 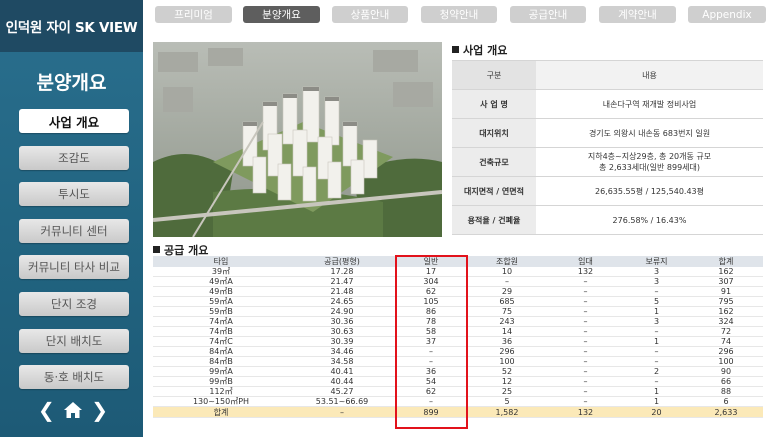 What do you see at coordinates (221, 372) in the screenshot?
I see `supply-cell-type: 99㎡A` at bounding box center [221, 372].